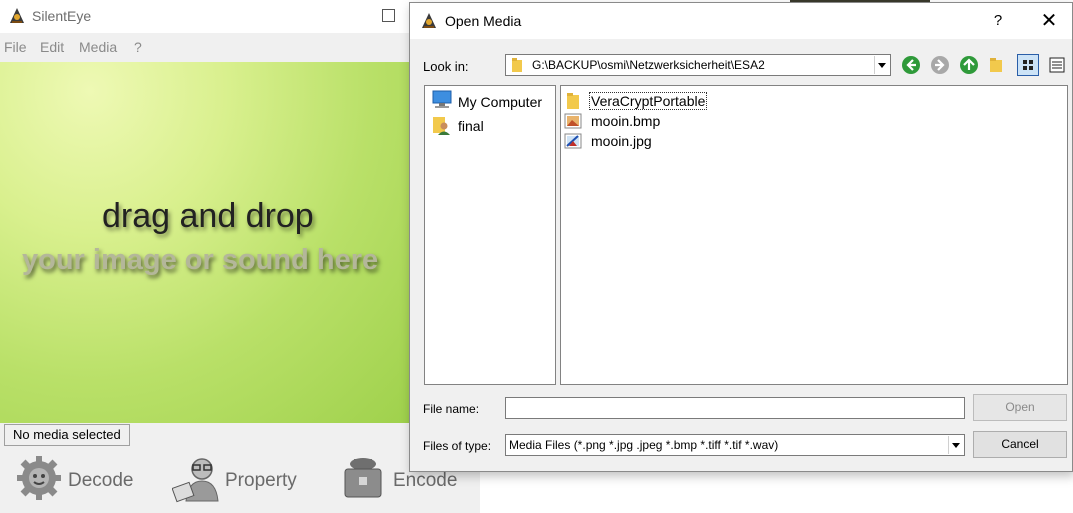  Describe the element at coordinates (573, 121) in the screenshot. I see `bmp-image-icon` at that location.